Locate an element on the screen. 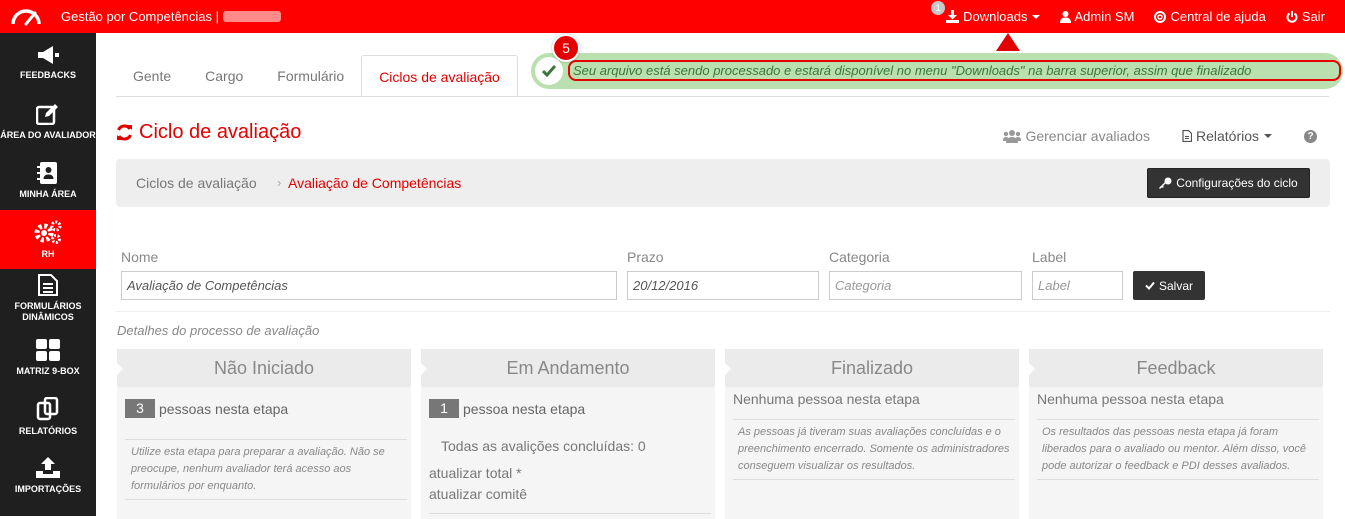  process-details-heading: Detalhes do processo de avaliação is located at coordinates (218, 330).